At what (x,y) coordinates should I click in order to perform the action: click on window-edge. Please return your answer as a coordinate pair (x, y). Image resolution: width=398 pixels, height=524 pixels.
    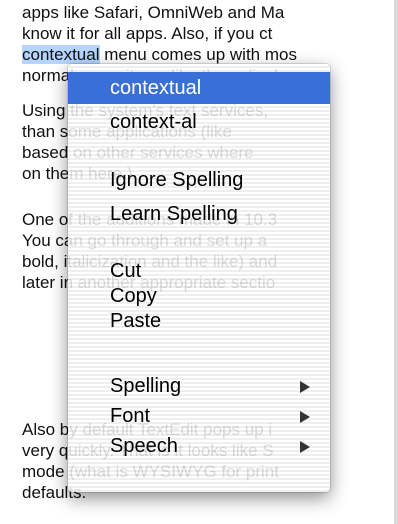
    Looking at the image, I should click on (396, 262).